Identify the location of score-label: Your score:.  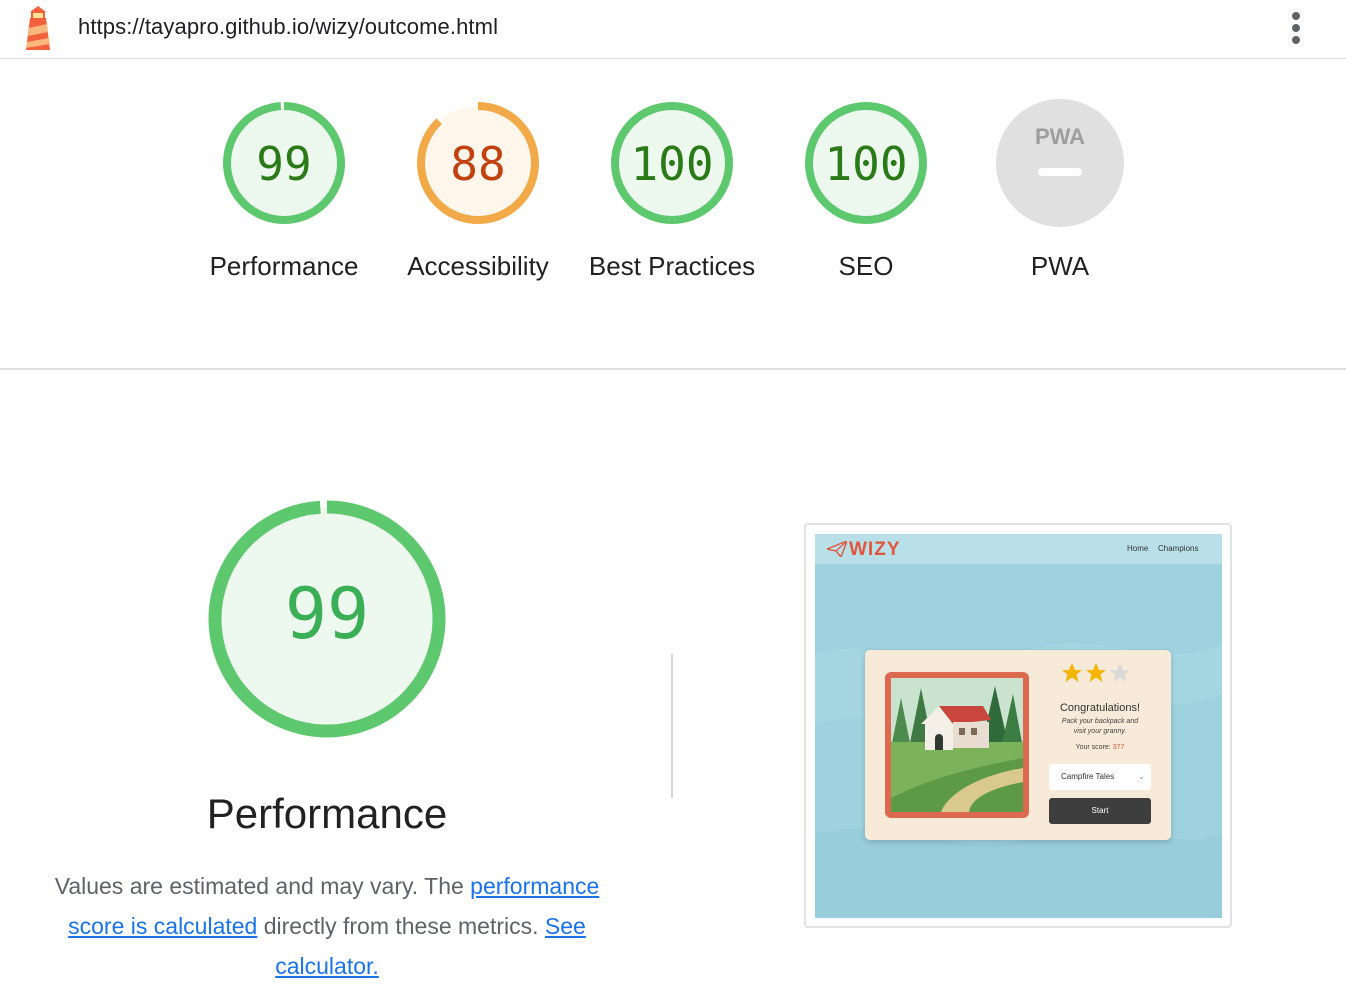
(1094, 747).